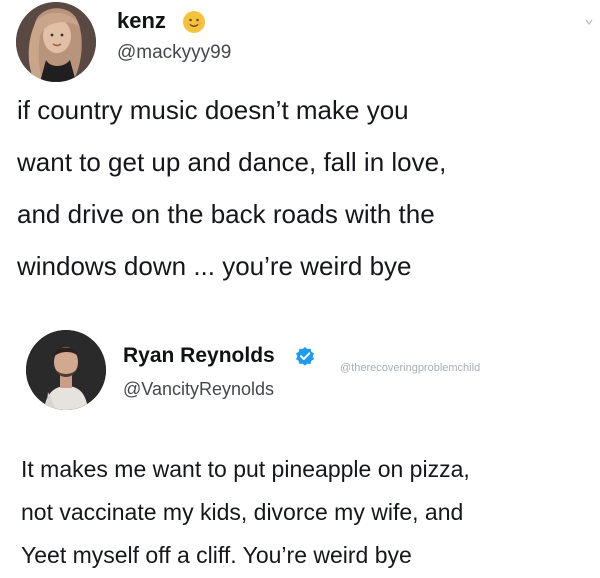  What do you see at coordinates (141, 21) in the screenshot?
I see `author-name: kenz` at bounding box center [141, 21].